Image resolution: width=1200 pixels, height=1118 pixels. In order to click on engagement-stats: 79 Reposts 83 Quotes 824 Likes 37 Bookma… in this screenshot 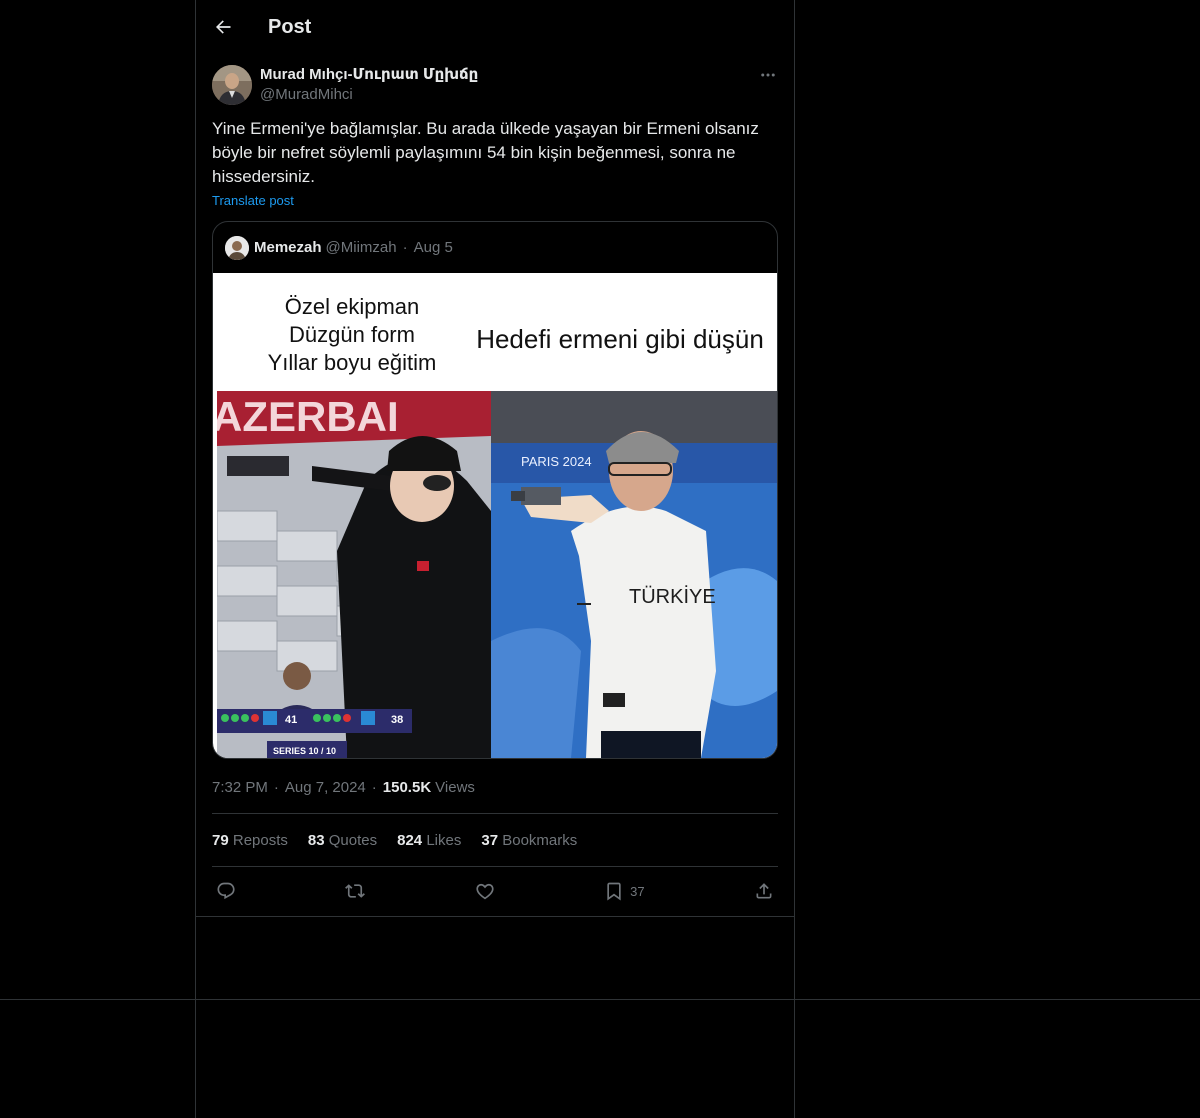, I will do `click(495, 840)`.